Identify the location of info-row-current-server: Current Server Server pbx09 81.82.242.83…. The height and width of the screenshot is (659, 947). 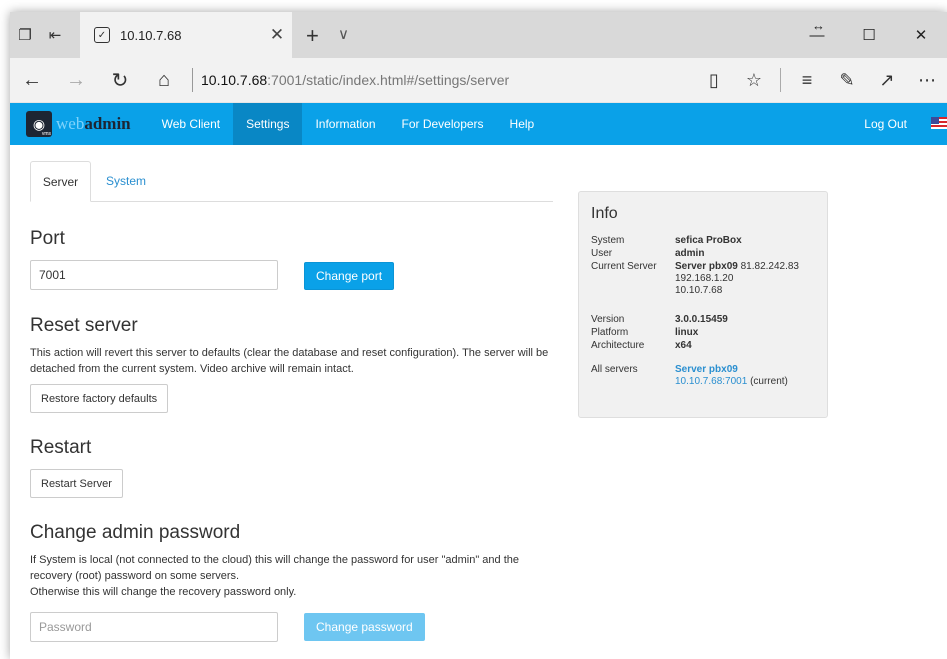
(695, 278).